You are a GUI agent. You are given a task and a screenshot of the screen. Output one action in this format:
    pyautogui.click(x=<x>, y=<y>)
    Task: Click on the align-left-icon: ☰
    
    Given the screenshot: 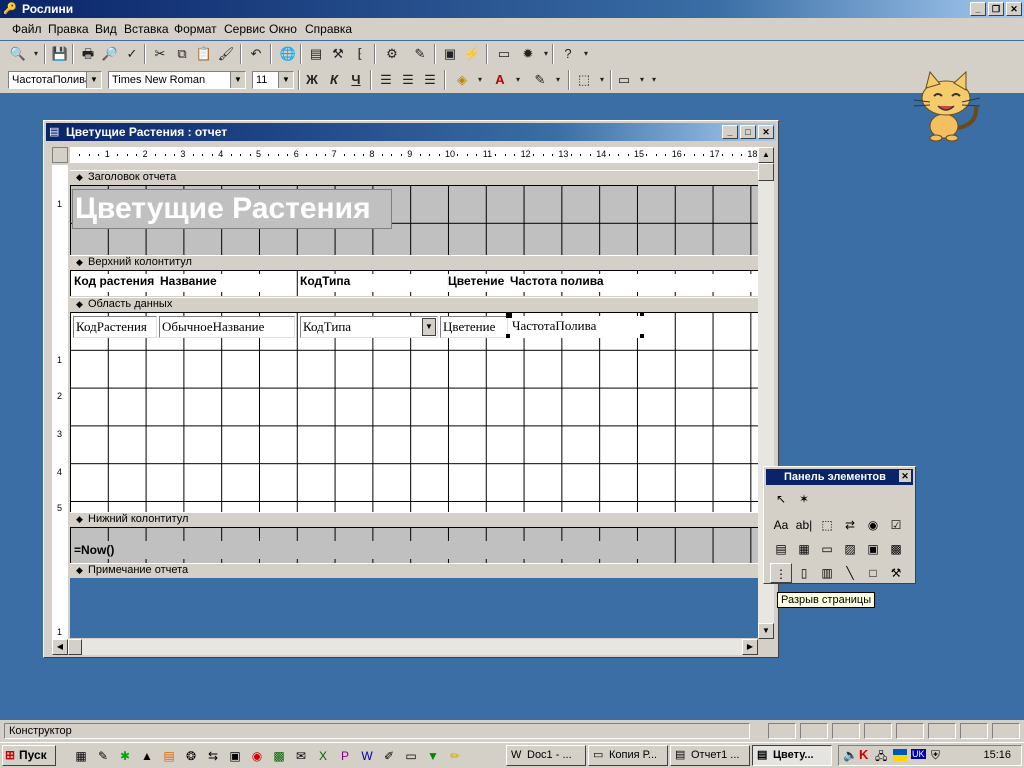 What is the action you would take?
    pyautogui.click(x=386, y=80)
    